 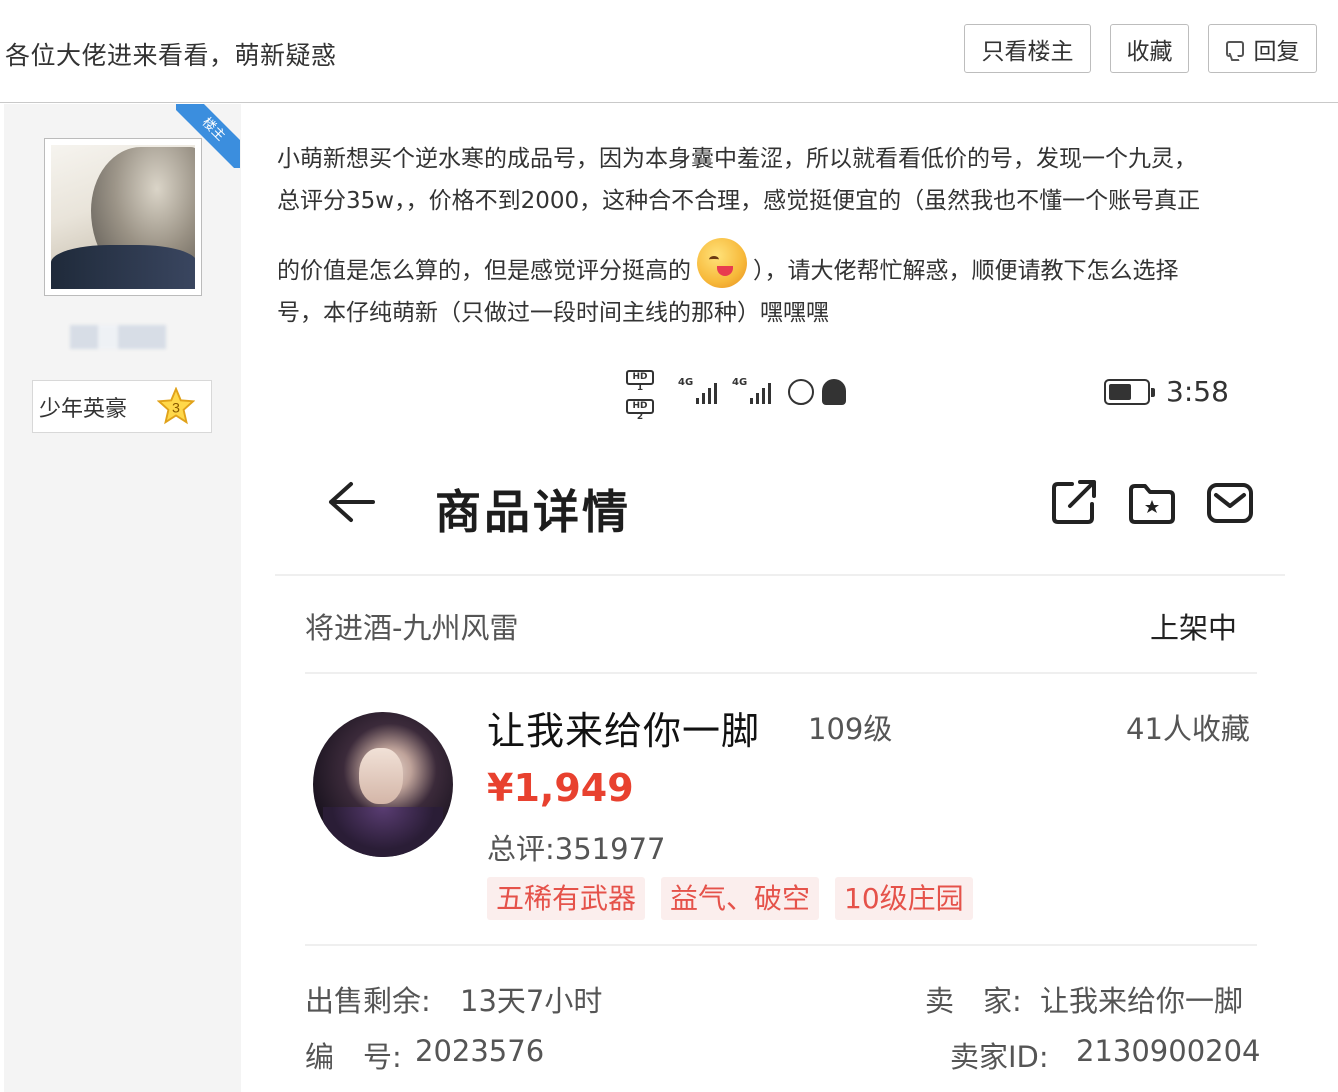 I want to click on thread-title: 各位大佬进来看看，萌新疑惑, so click(x=171, y=55).